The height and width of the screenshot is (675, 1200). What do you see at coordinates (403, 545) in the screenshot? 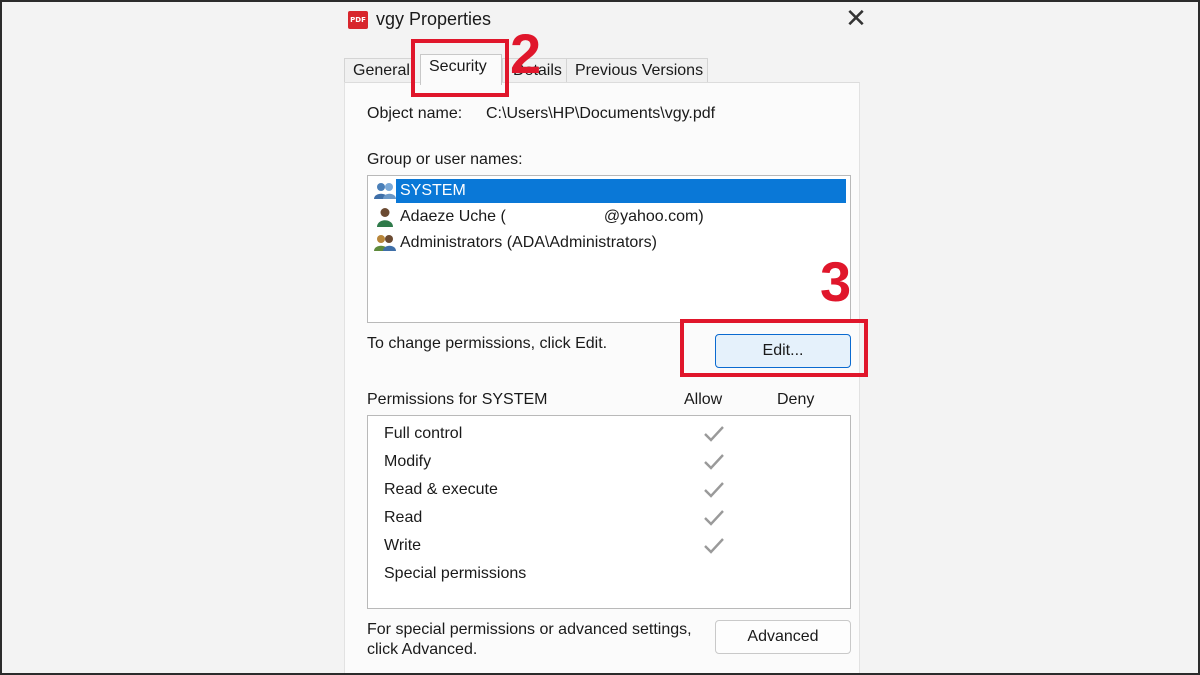
I see `permission-name: Write` at bounding box center [403, 545].